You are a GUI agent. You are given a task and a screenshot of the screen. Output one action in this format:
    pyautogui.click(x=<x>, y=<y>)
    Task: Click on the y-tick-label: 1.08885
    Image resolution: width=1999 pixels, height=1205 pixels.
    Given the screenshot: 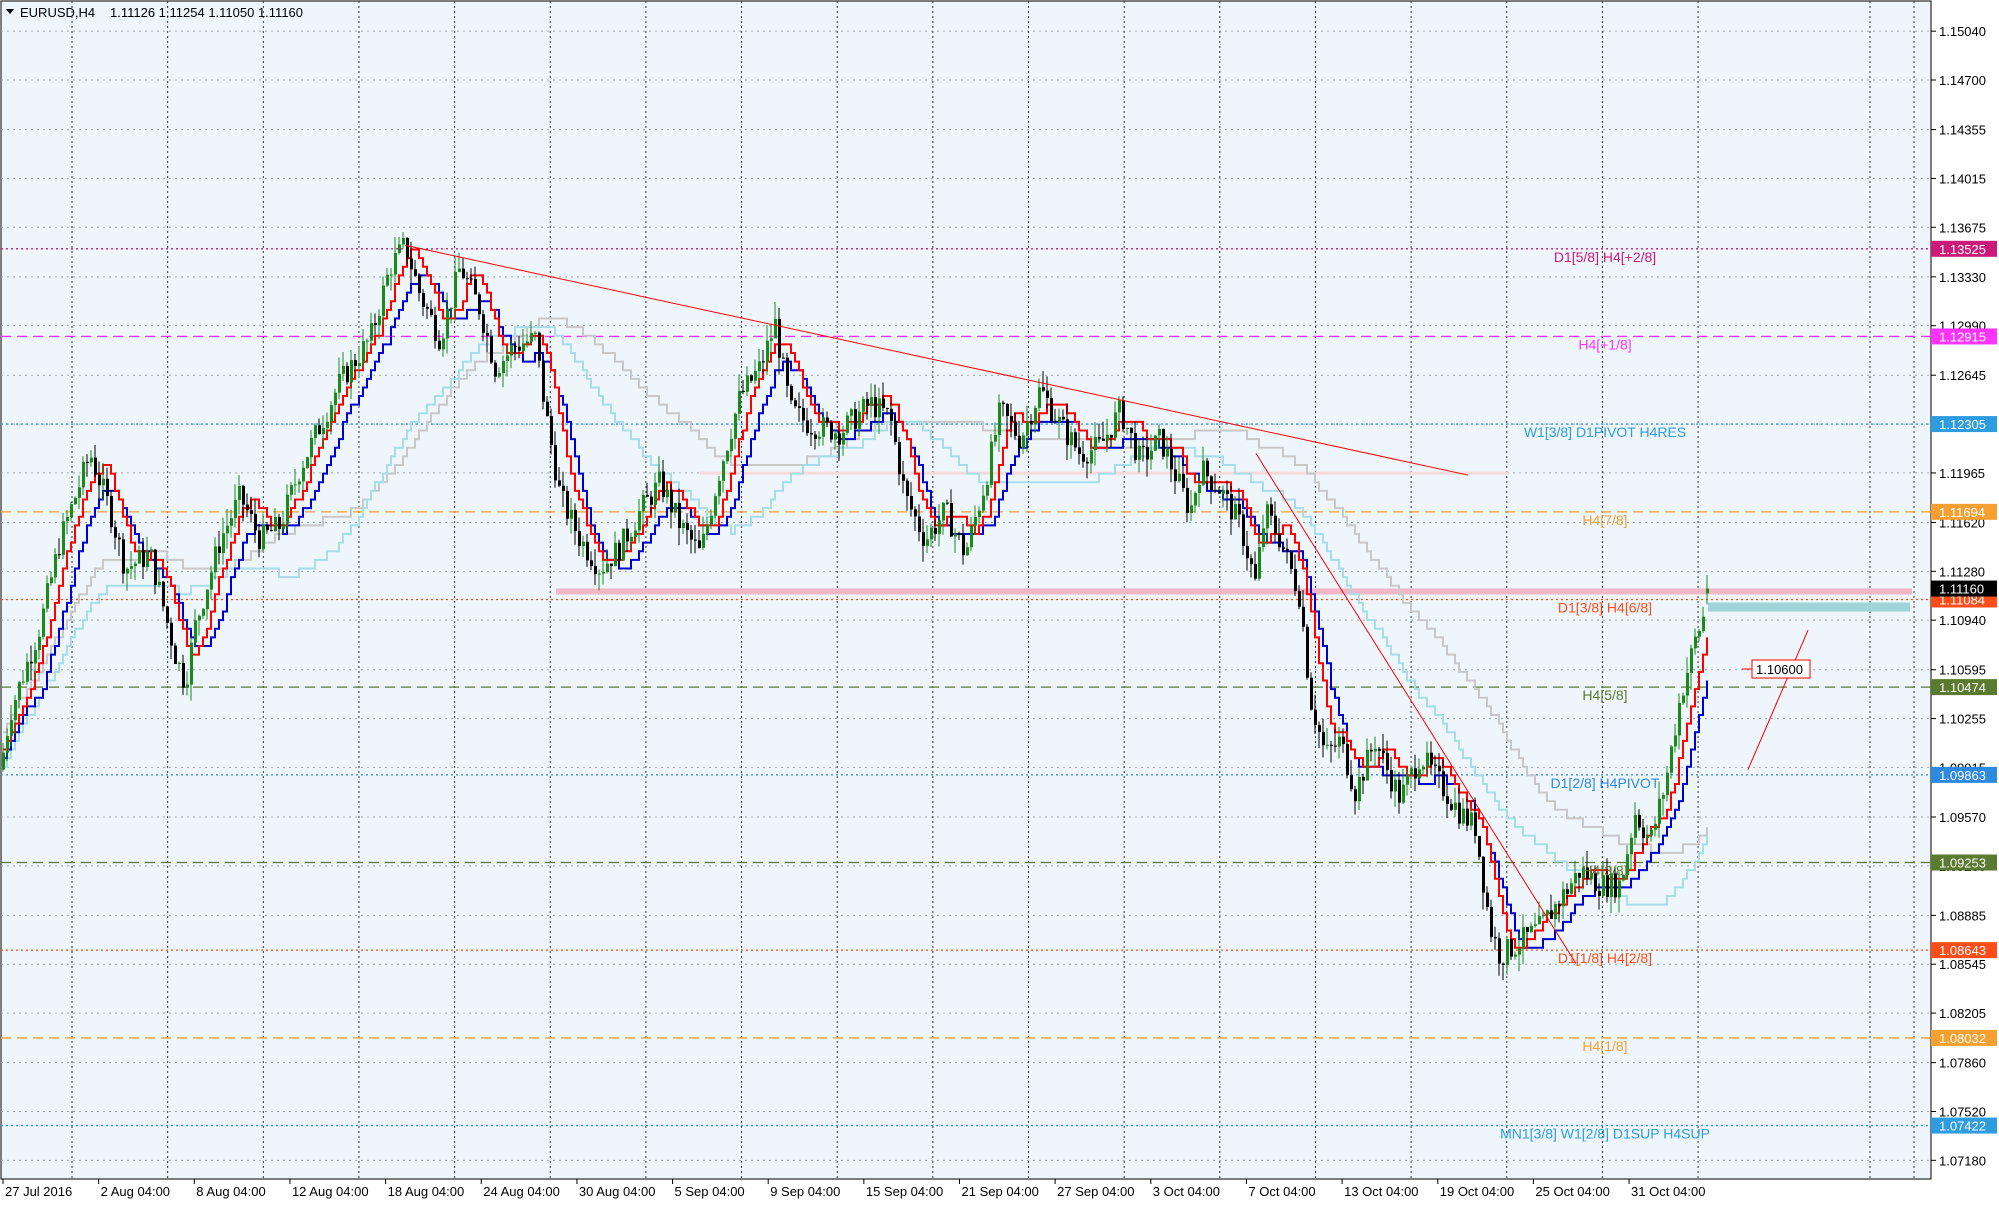 What is the action you would take?
    pyautogui.click(x=1962, y=915)
    